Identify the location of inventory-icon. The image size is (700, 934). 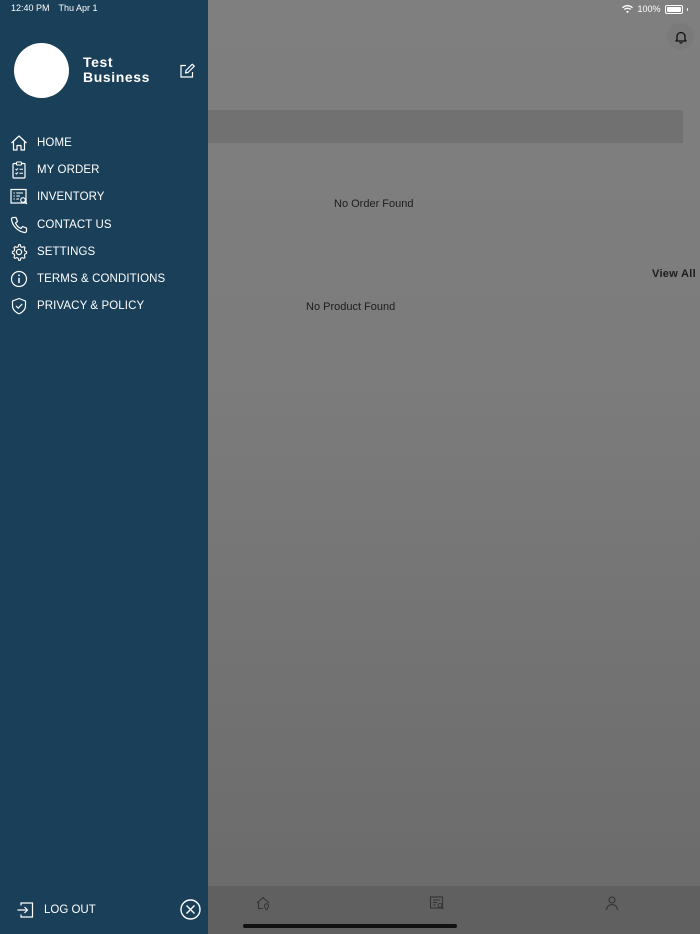
(19, 197).